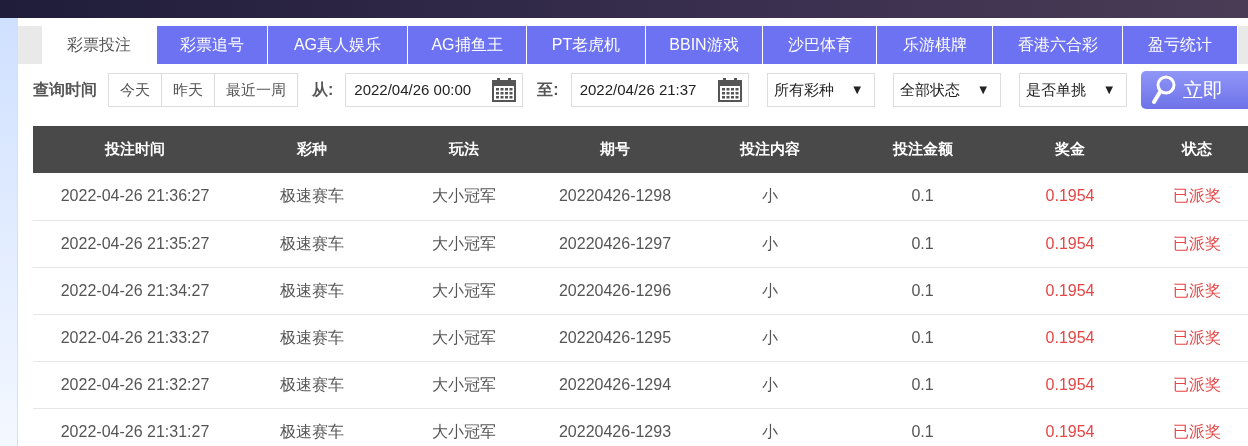 This screenshot has height=446, width=1248. I want to click on table-cell: 2022-04-26 21:36:27, so click(135, 196).